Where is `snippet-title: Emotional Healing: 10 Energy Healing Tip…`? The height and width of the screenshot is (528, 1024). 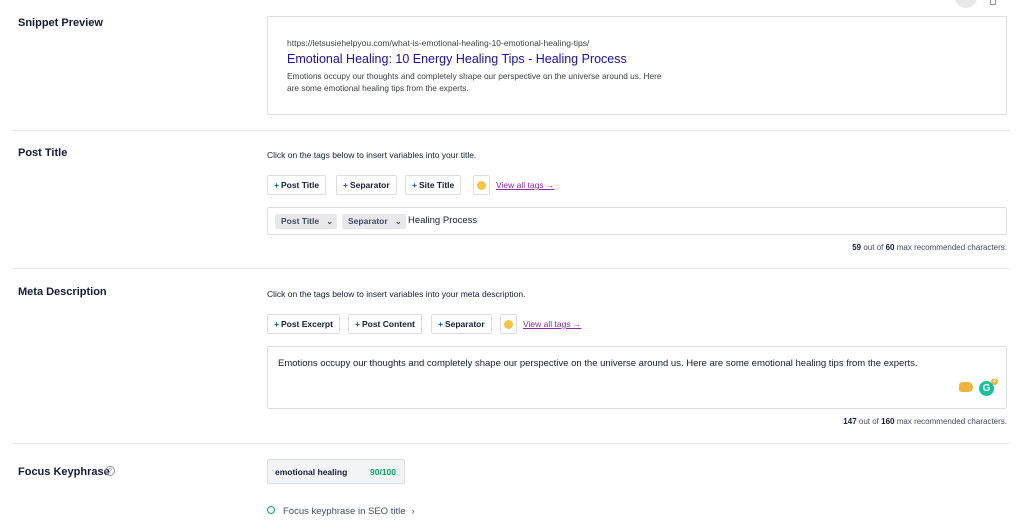 snippet-title: Emotional Healing: 10 Energy Healing Tip… is located at coordinates (457, 59).